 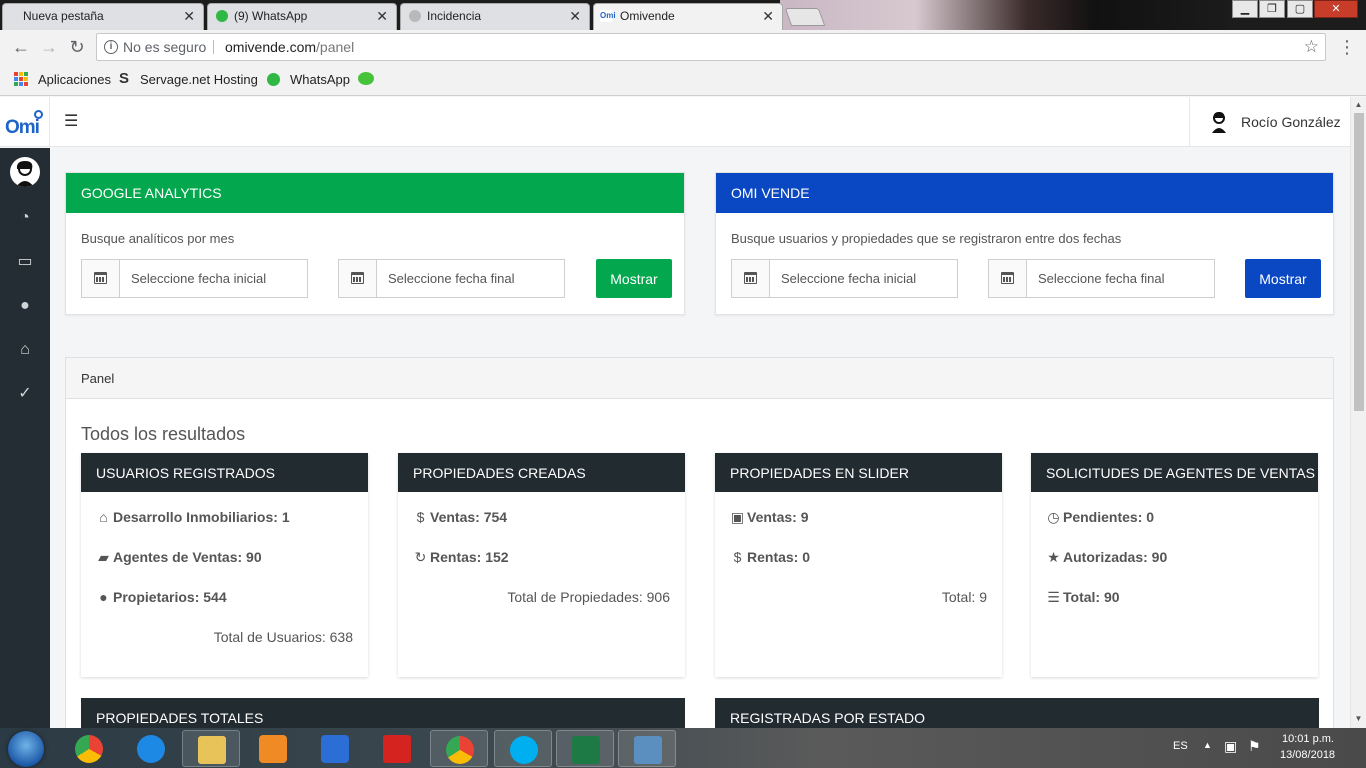 I want to click on page-scrollbar: ▲ ▼, so click(x=1358, y=412).